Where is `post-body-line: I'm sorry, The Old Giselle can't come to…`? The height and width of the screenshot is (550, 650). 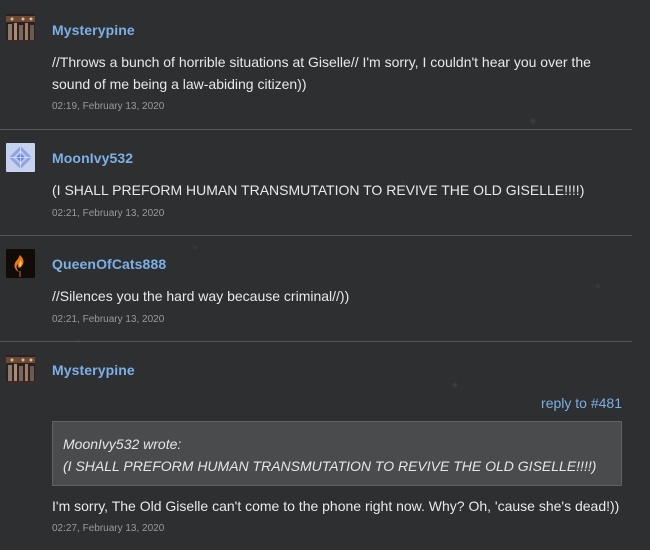
post-body-line: I'm sorry, The Old Giselle can't come to… is located at coordinates (336, 506).